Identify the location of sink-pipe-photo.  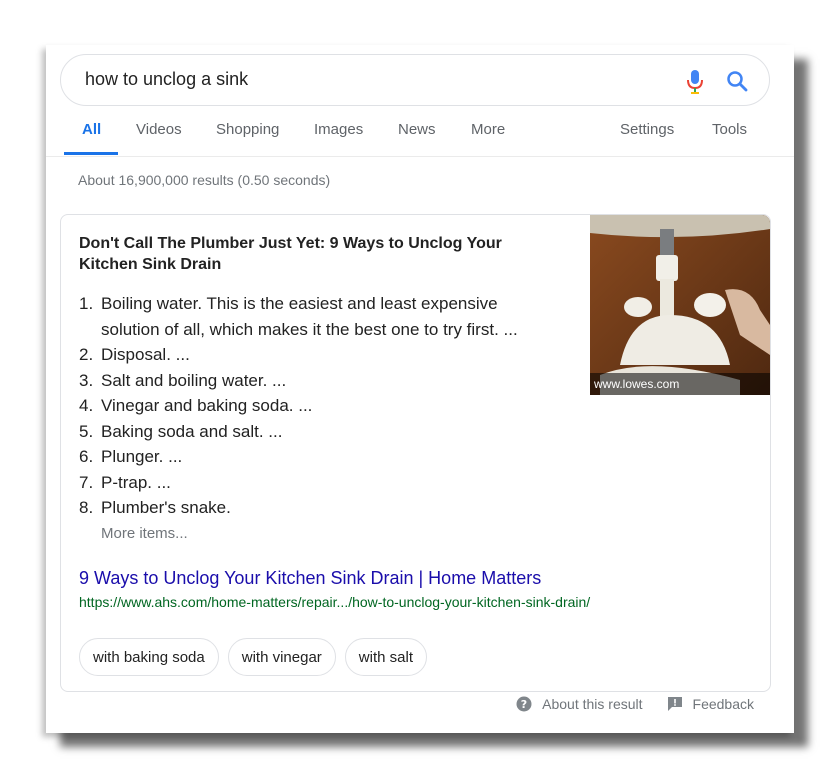
(680, 305).